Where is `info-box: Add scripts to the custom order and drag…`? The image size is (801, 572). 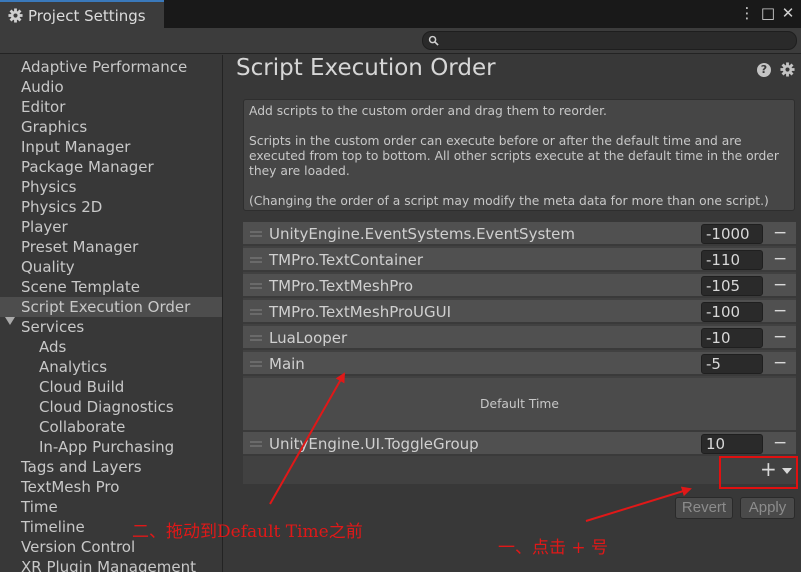
info-box: Add scripts to the custom order and drag… is located at coordinates (519, 155).